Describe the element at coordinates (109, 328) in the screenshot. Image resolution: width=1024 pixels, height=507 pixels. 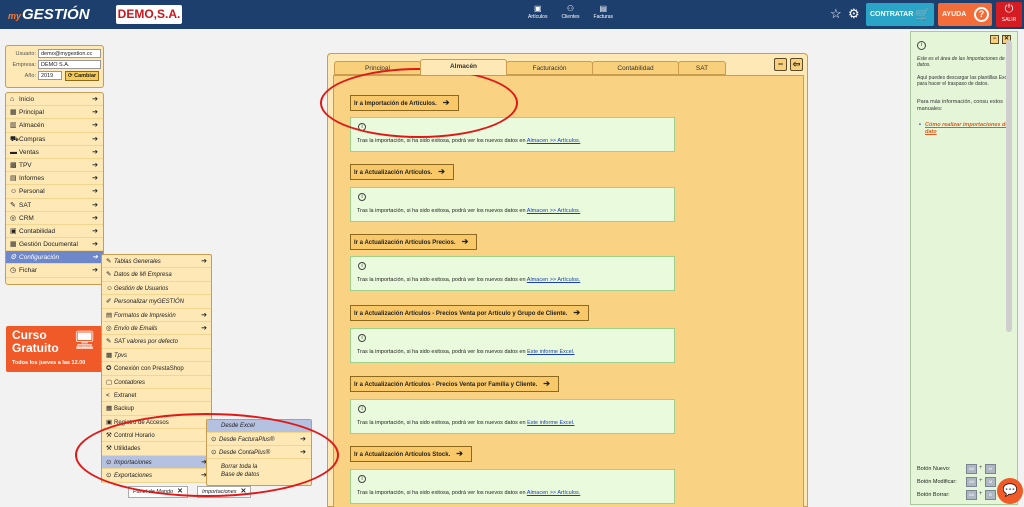
I see `email-icon: ◎` at that location.